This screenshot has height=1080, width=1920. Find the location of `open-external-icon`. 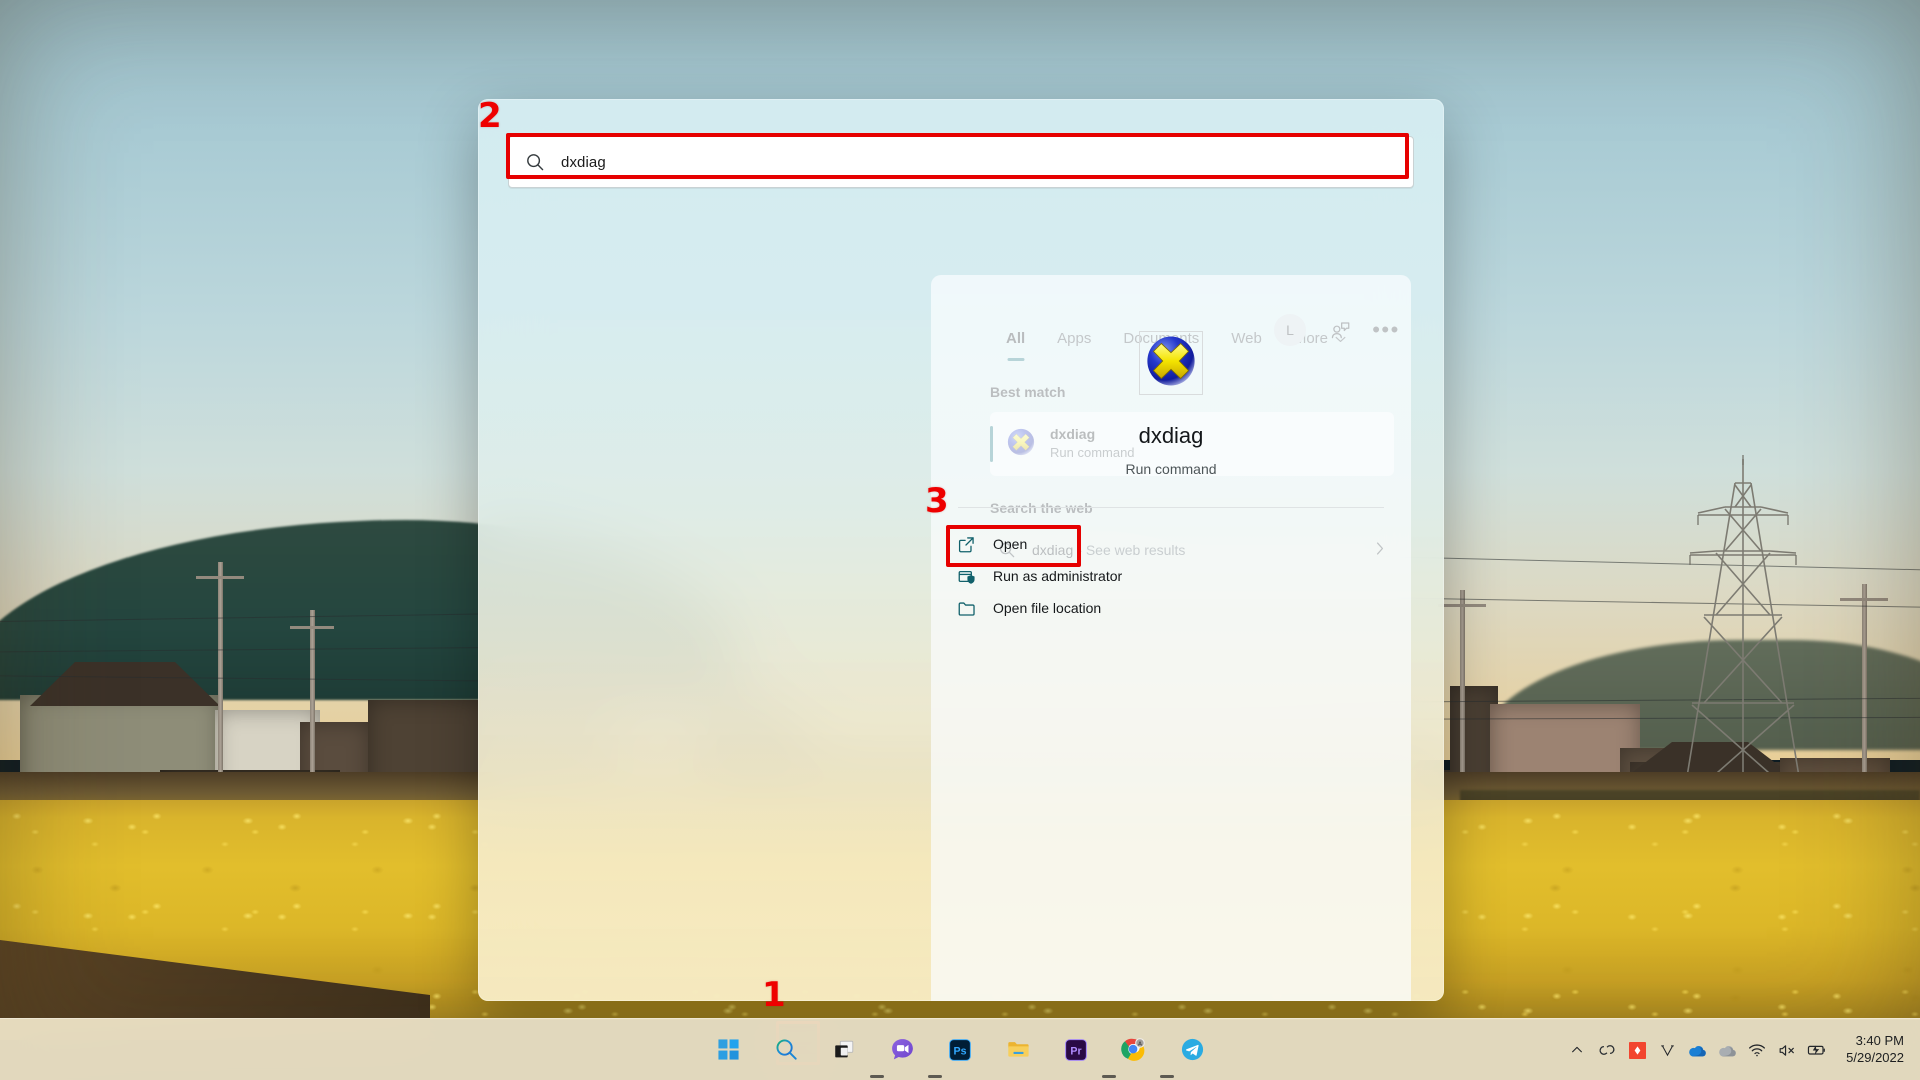

open-external-icon is located at coordinates (966, 544).